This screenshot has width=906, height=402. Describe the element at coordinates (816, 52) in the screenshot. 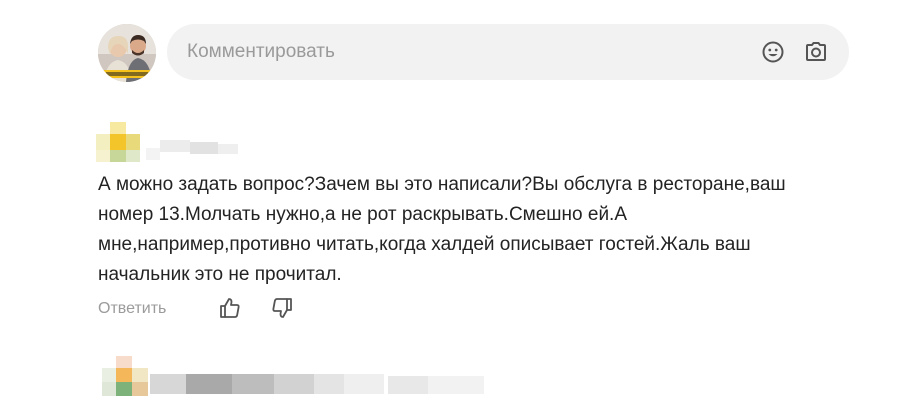

I see `camera-icon` at that location.